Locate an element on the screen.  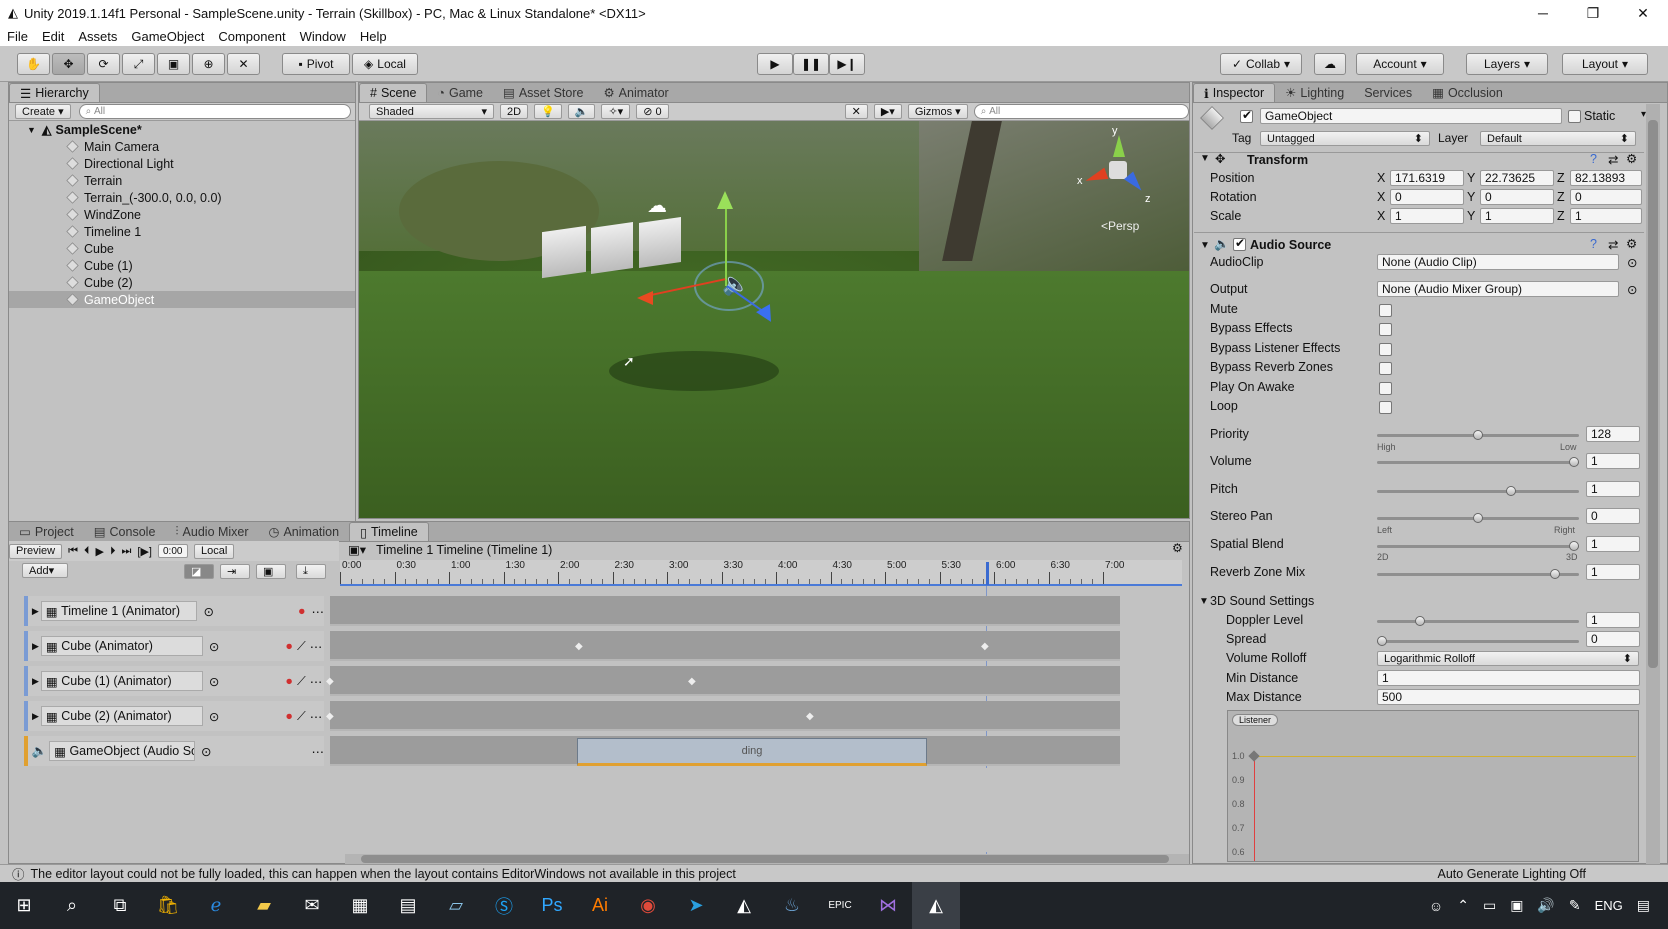
skype-icon: Ⓢ is located at coordinates (504, 905).